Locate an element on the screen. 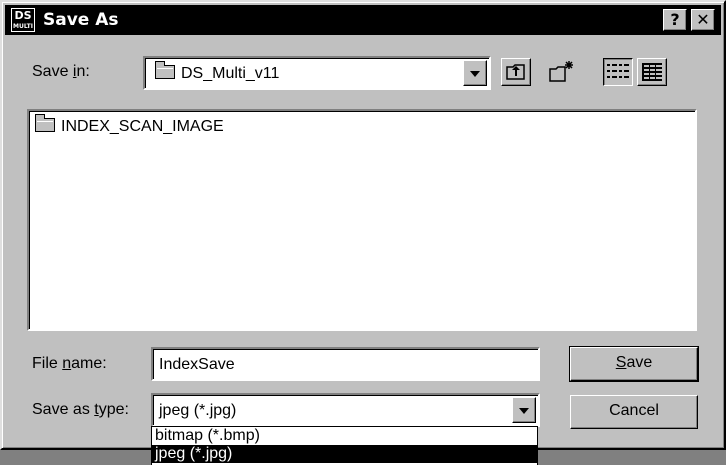 The image size is (726, 465). up-one-level-button is located at coordinates (516, 72).